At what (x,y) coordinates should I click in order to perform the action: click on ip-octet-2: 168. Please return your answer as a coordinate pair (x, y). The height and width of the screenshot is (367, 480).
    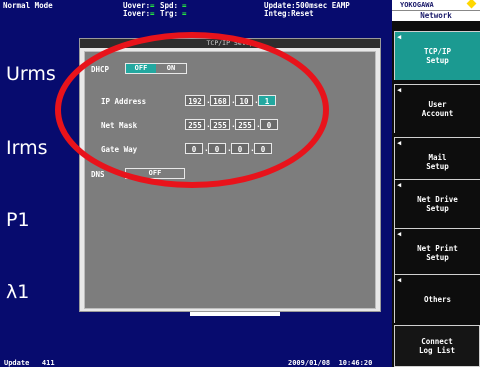
    Looking at the image, I should click on (220, 100).